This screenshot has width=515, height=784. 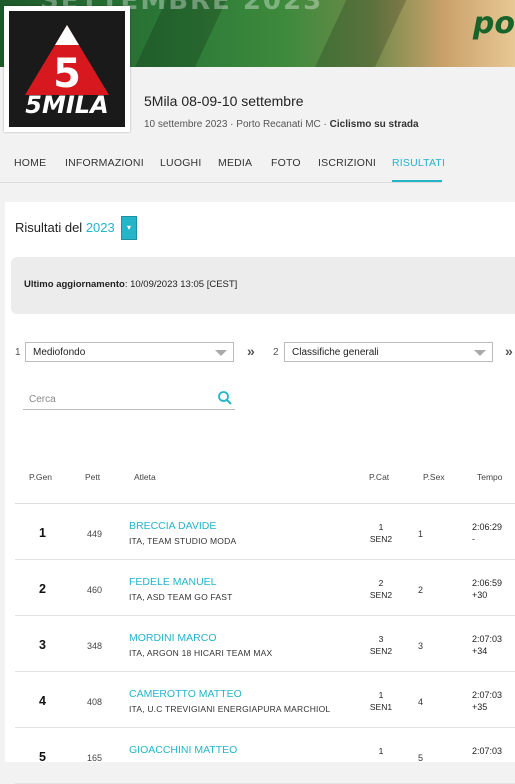 I want to click on category-name: SEN1, so click(x=381, y=707).